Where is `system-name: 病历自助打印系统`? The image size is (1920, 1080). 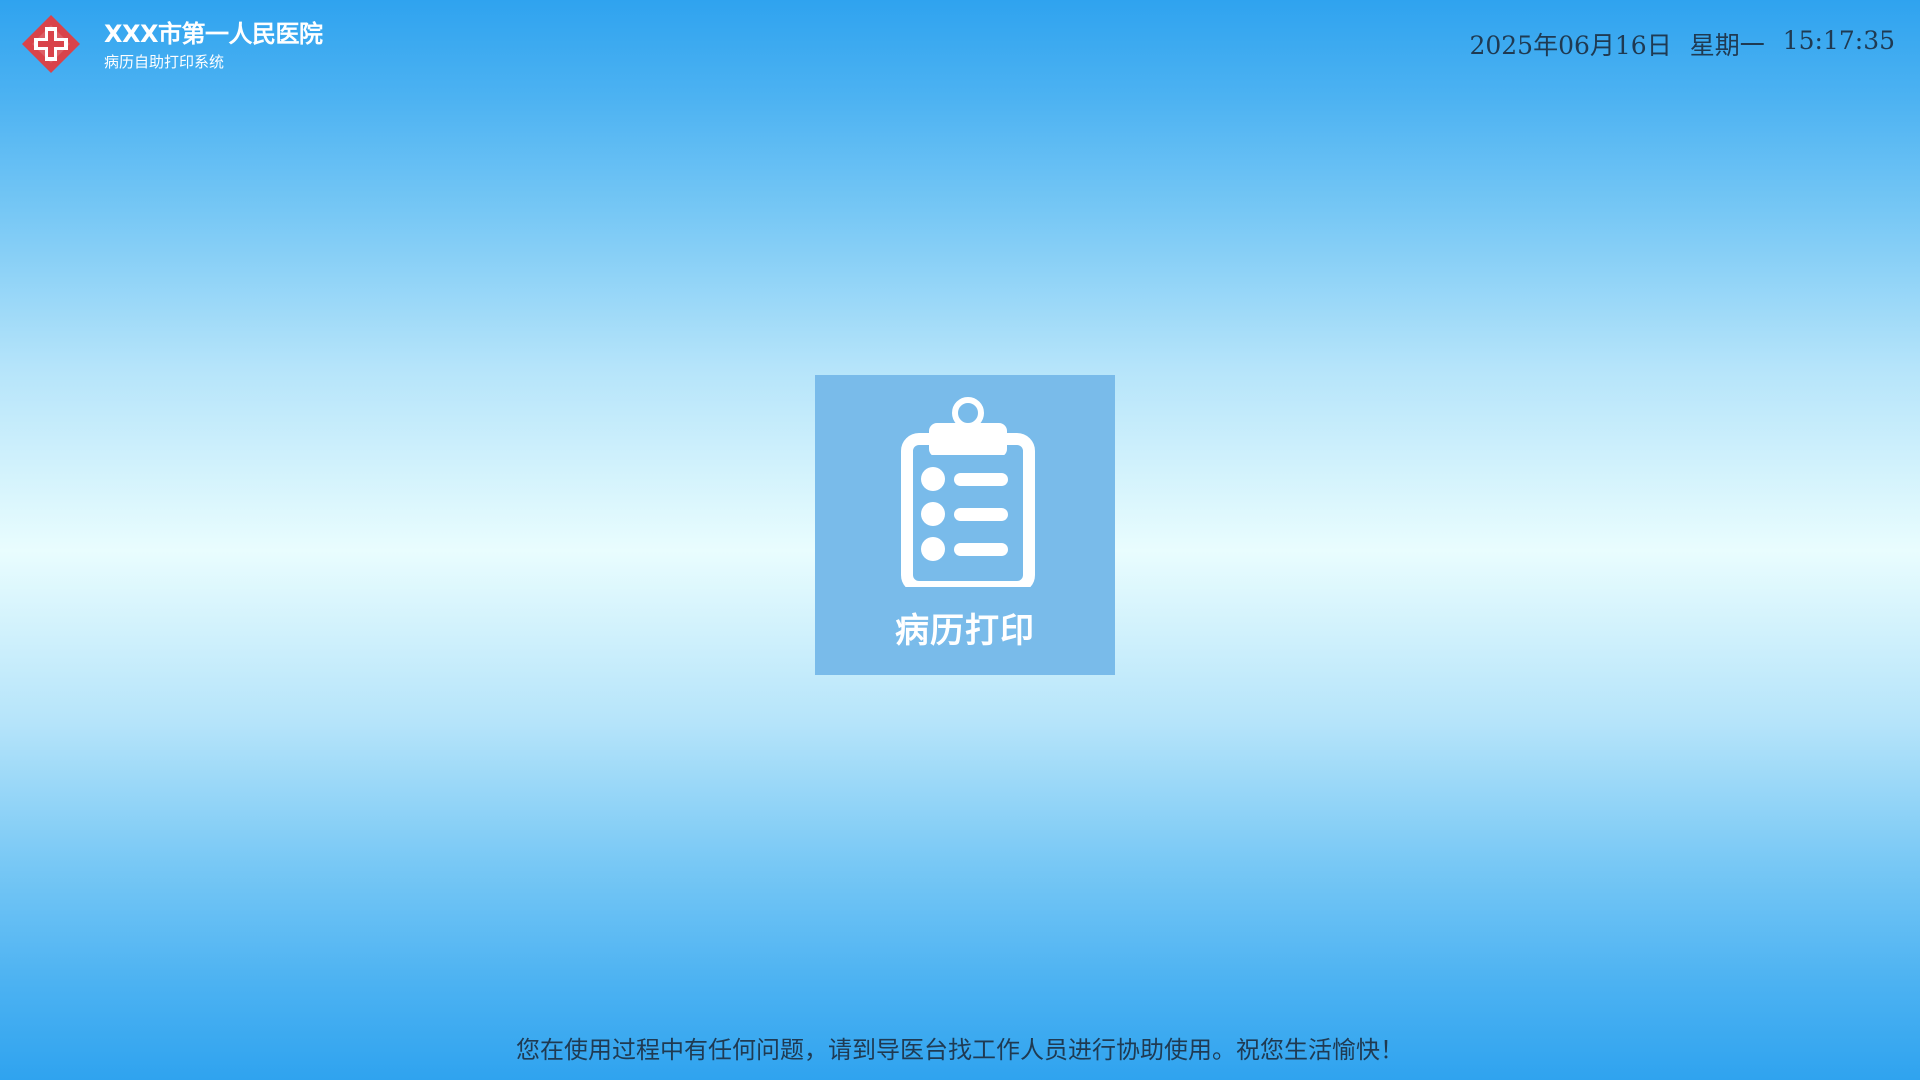 system-name: 病历自助打印系统 is located at coordinates (164, 62).